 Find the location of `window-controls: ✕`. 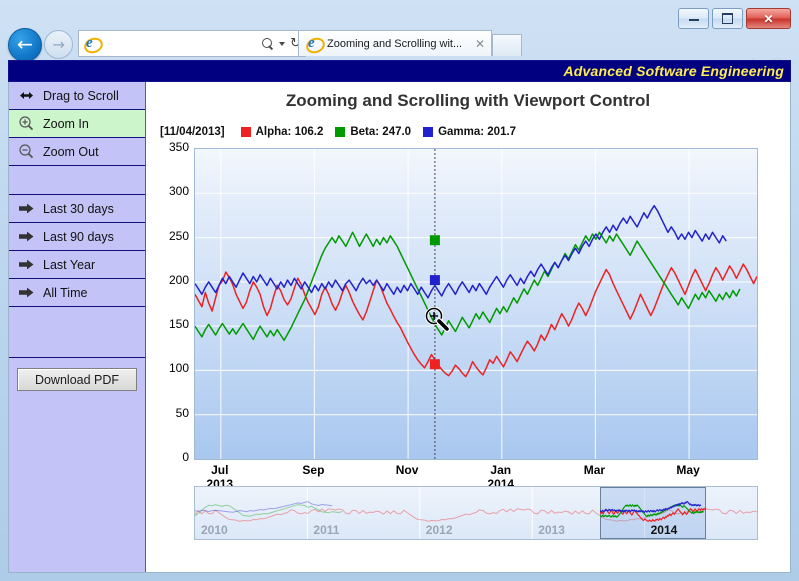

window-controls: ✕ is located at coordinates (734, 18).